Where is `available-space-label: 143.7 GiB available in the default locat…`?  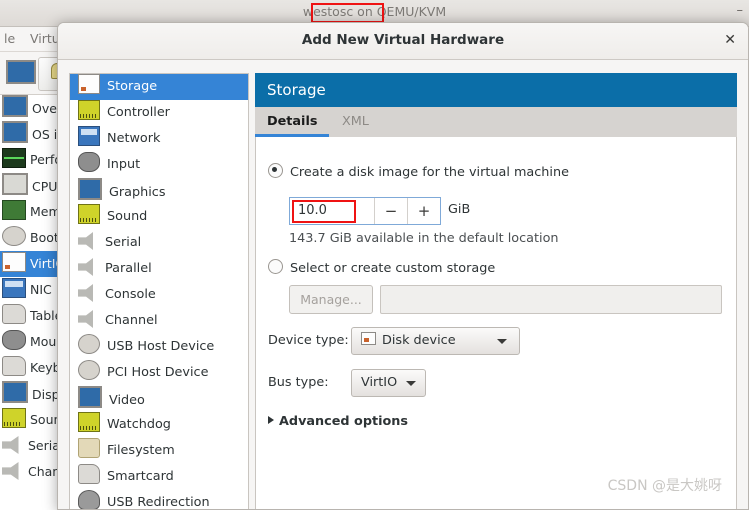 available-space-label: 143.7 GiB available in the default locat… is located at coordinates (424, 238).